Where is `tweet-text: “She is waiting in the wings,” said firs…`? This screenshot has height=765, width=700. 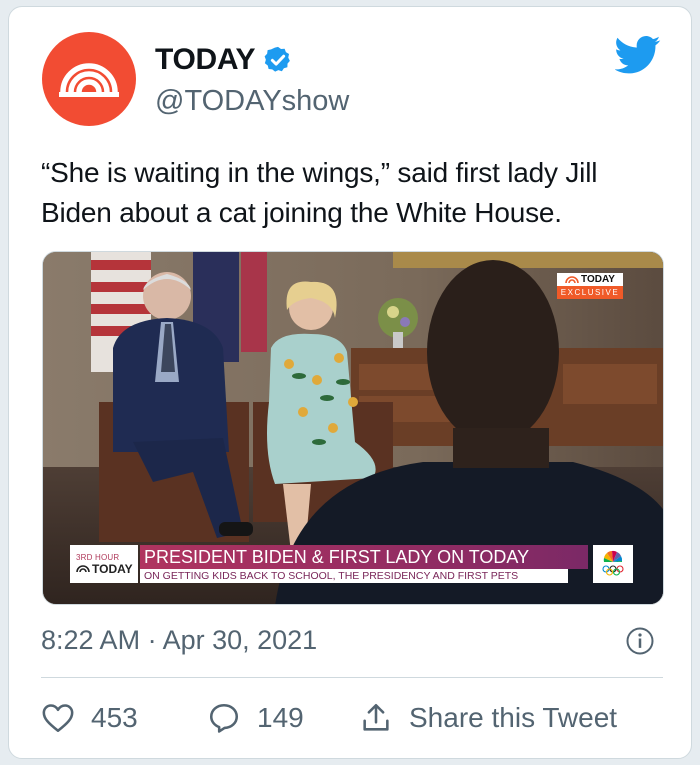
tweet-text: “She is waiting in the wings,” said firs… is located at coordinates (319, 192).